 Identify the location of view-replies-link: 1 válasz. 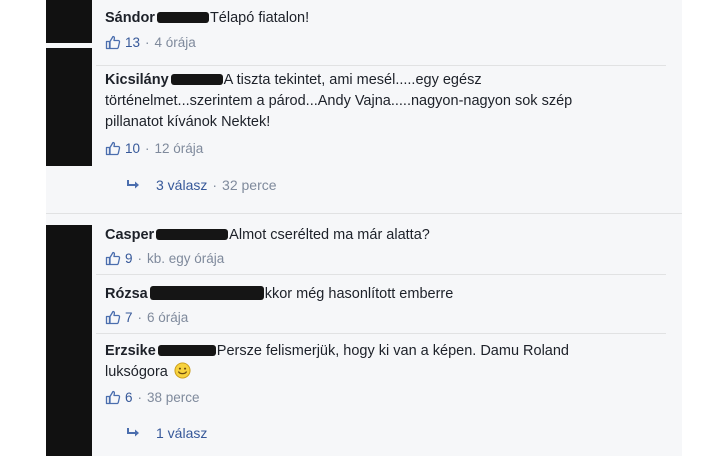
(166, 433).